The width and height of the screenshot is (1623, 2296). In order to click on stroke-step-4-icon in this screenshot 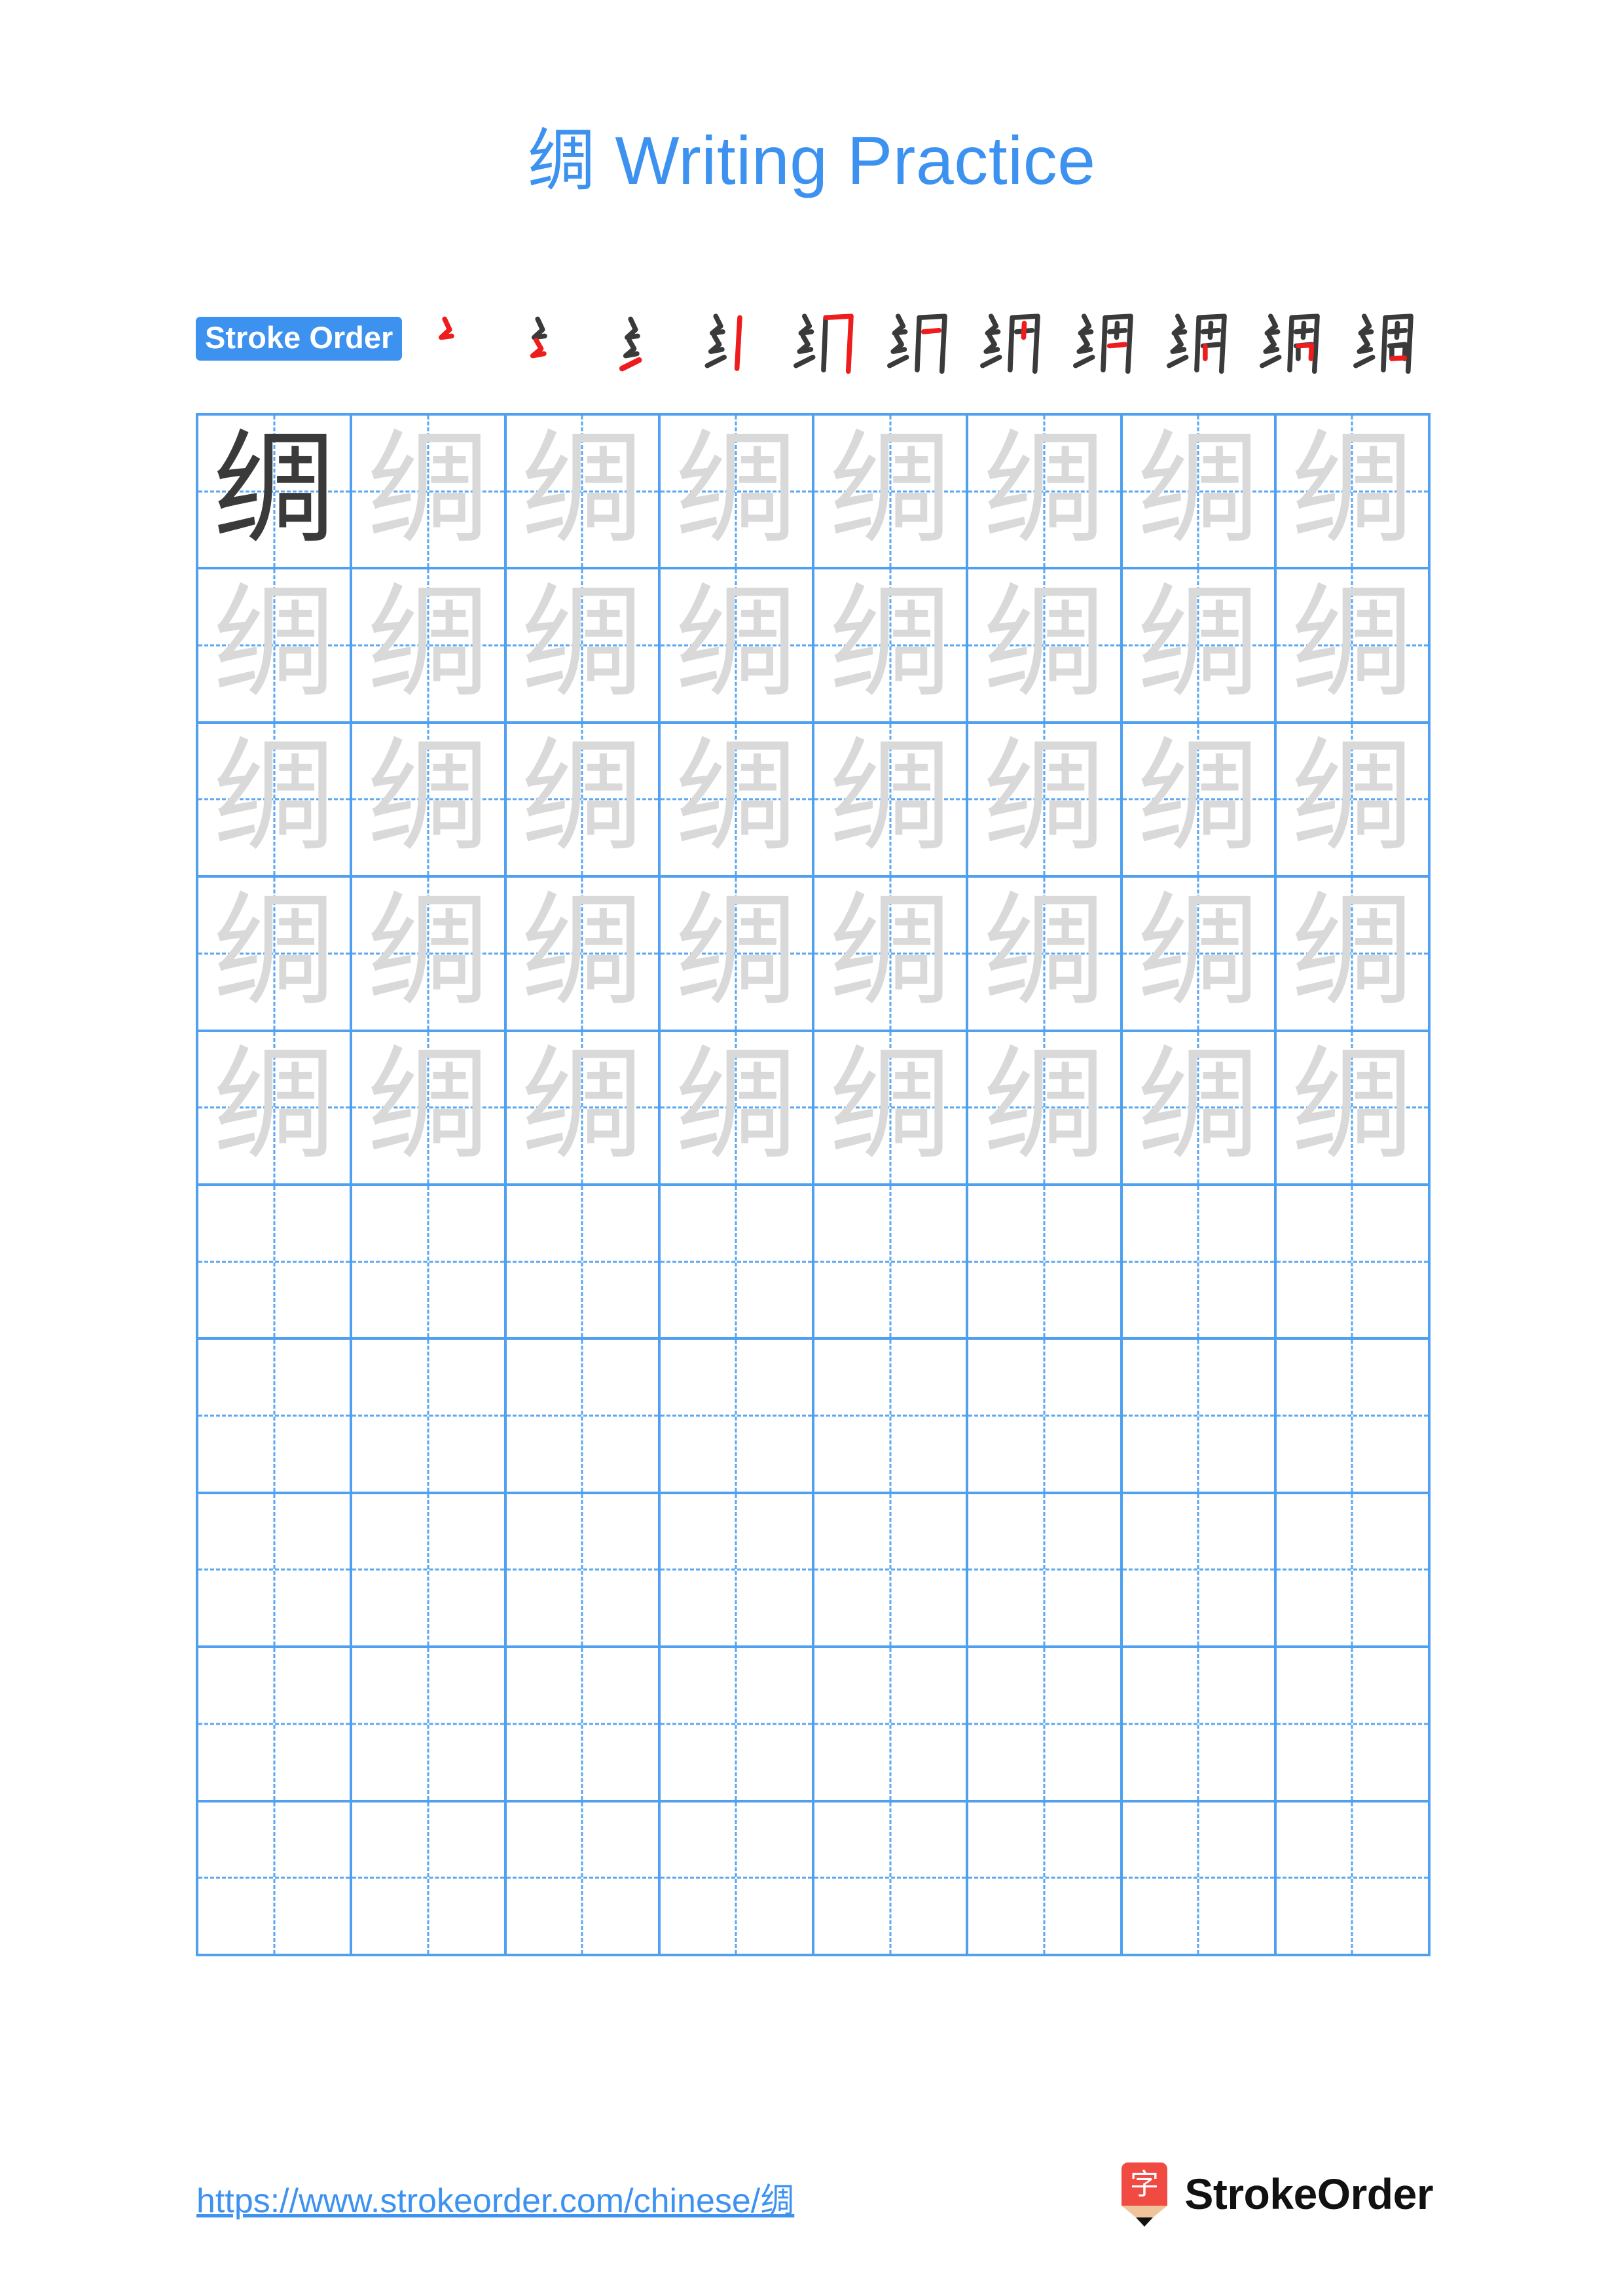, I will do `click(723, 342)`.